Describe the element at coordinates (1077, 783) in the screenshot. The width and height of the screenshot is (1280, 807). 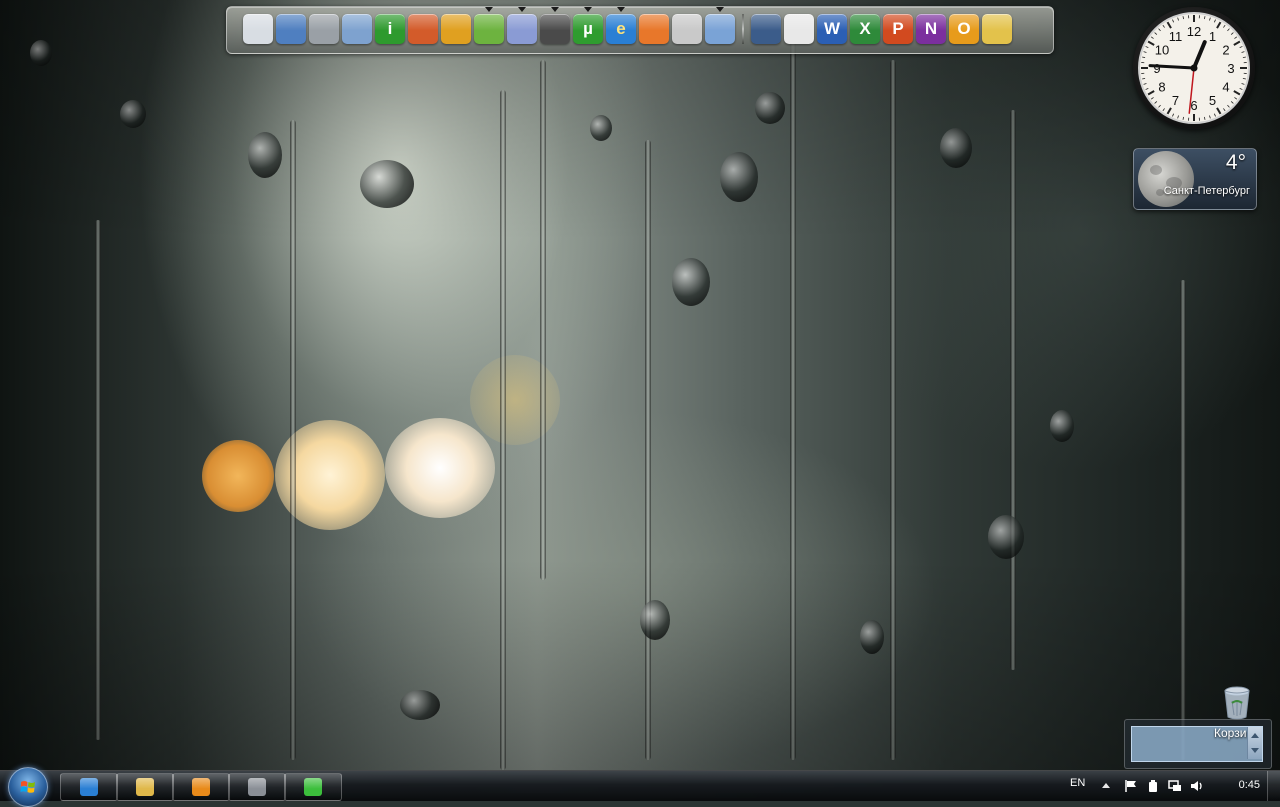
I see `language-indicator: EN` at that location.